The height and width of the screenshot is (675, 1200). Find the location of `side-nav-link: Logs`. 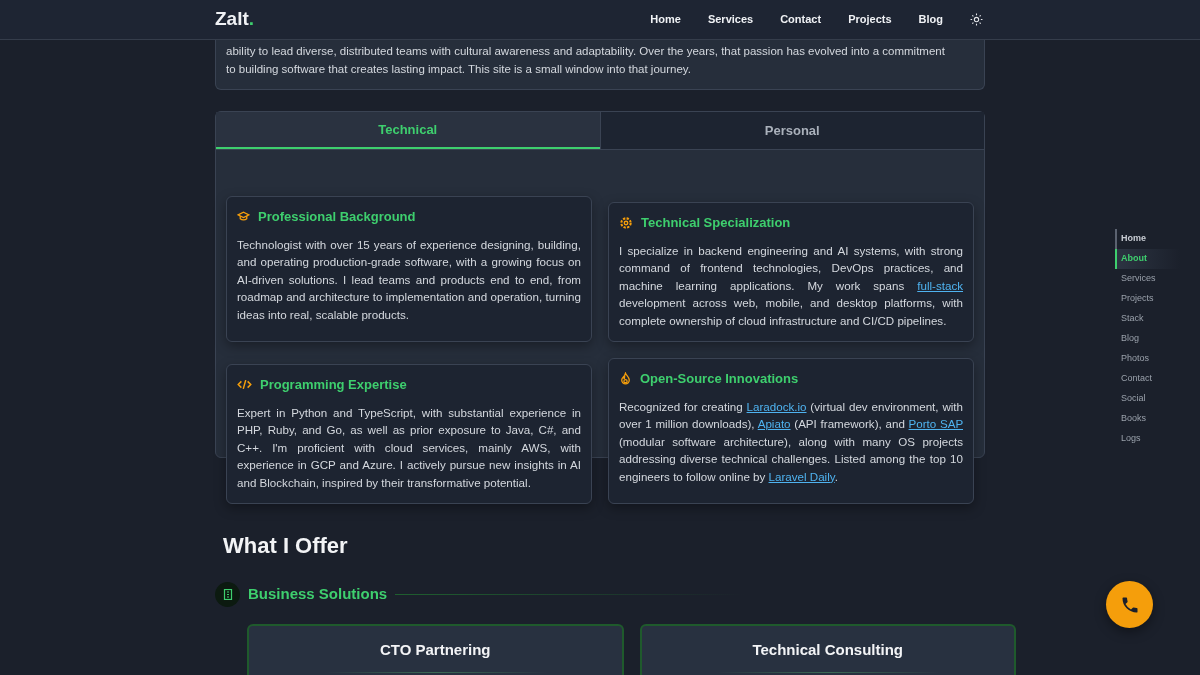

side-nav-link: Logs is located at coordinates (1147, 439).